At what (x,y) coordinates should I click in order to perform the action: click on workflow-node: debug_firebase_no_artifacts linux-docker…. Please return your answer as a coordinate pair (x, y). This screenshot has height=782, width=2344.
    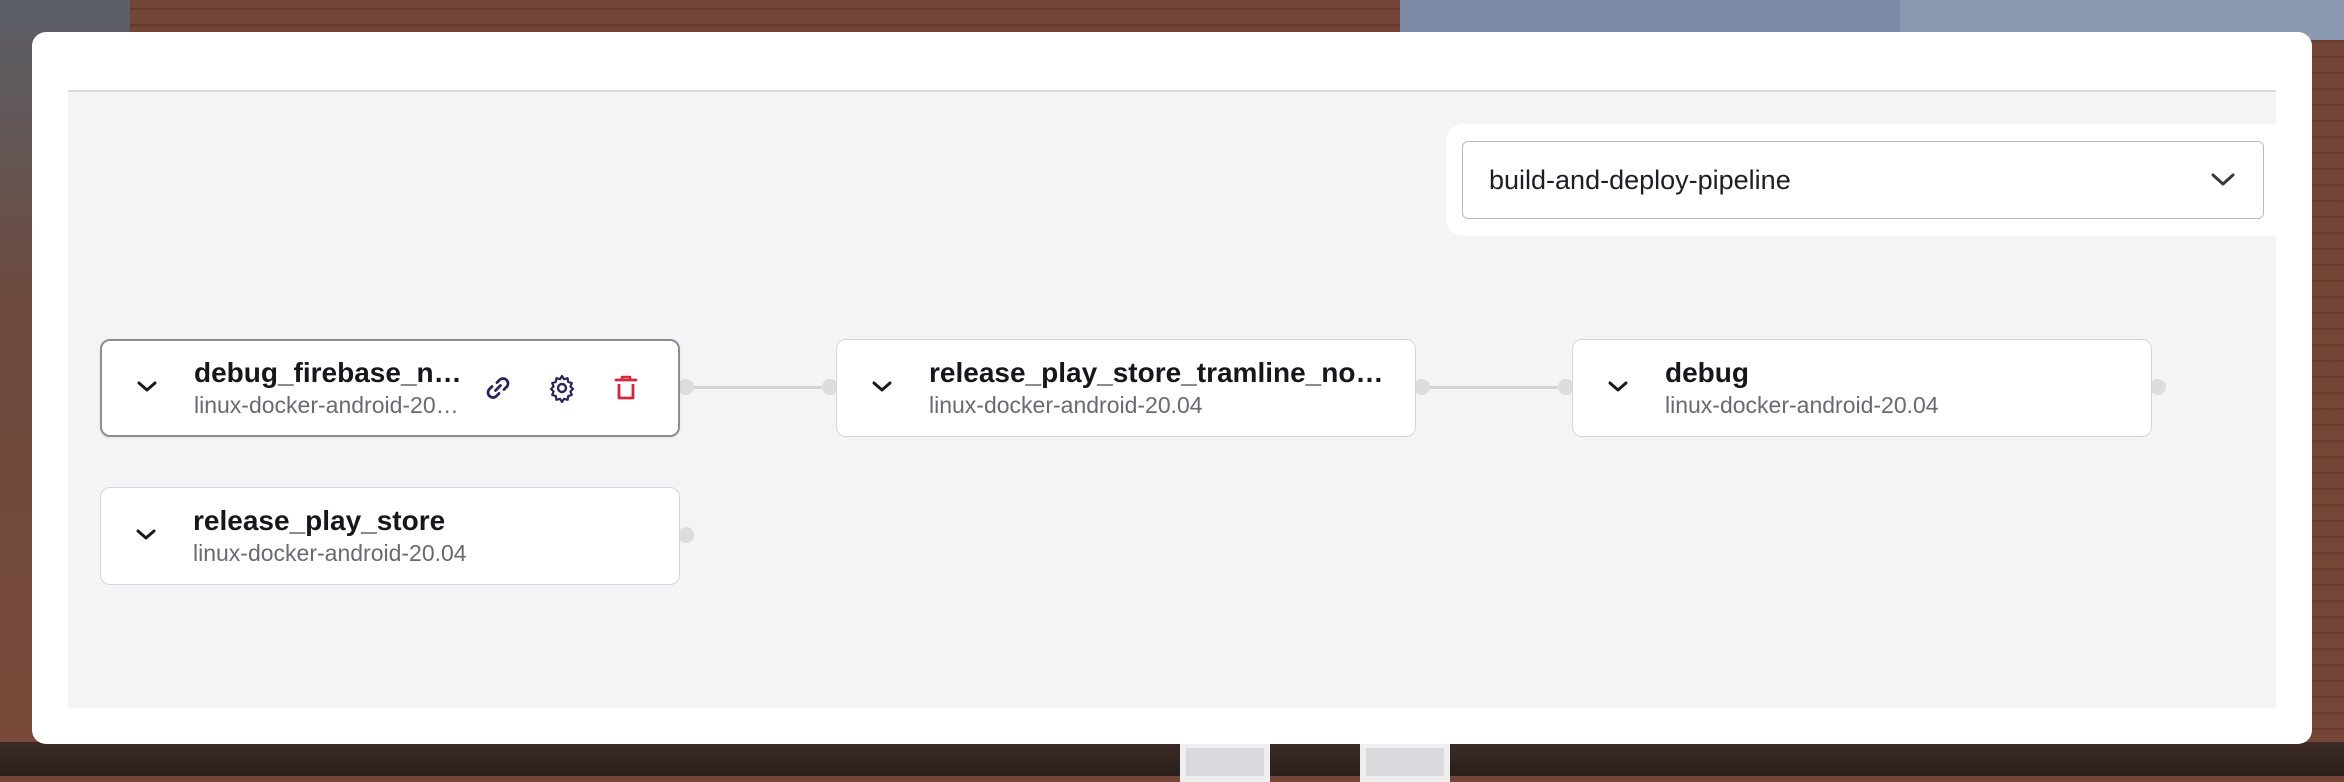
    Looking at the image, I should click on (390, 388).